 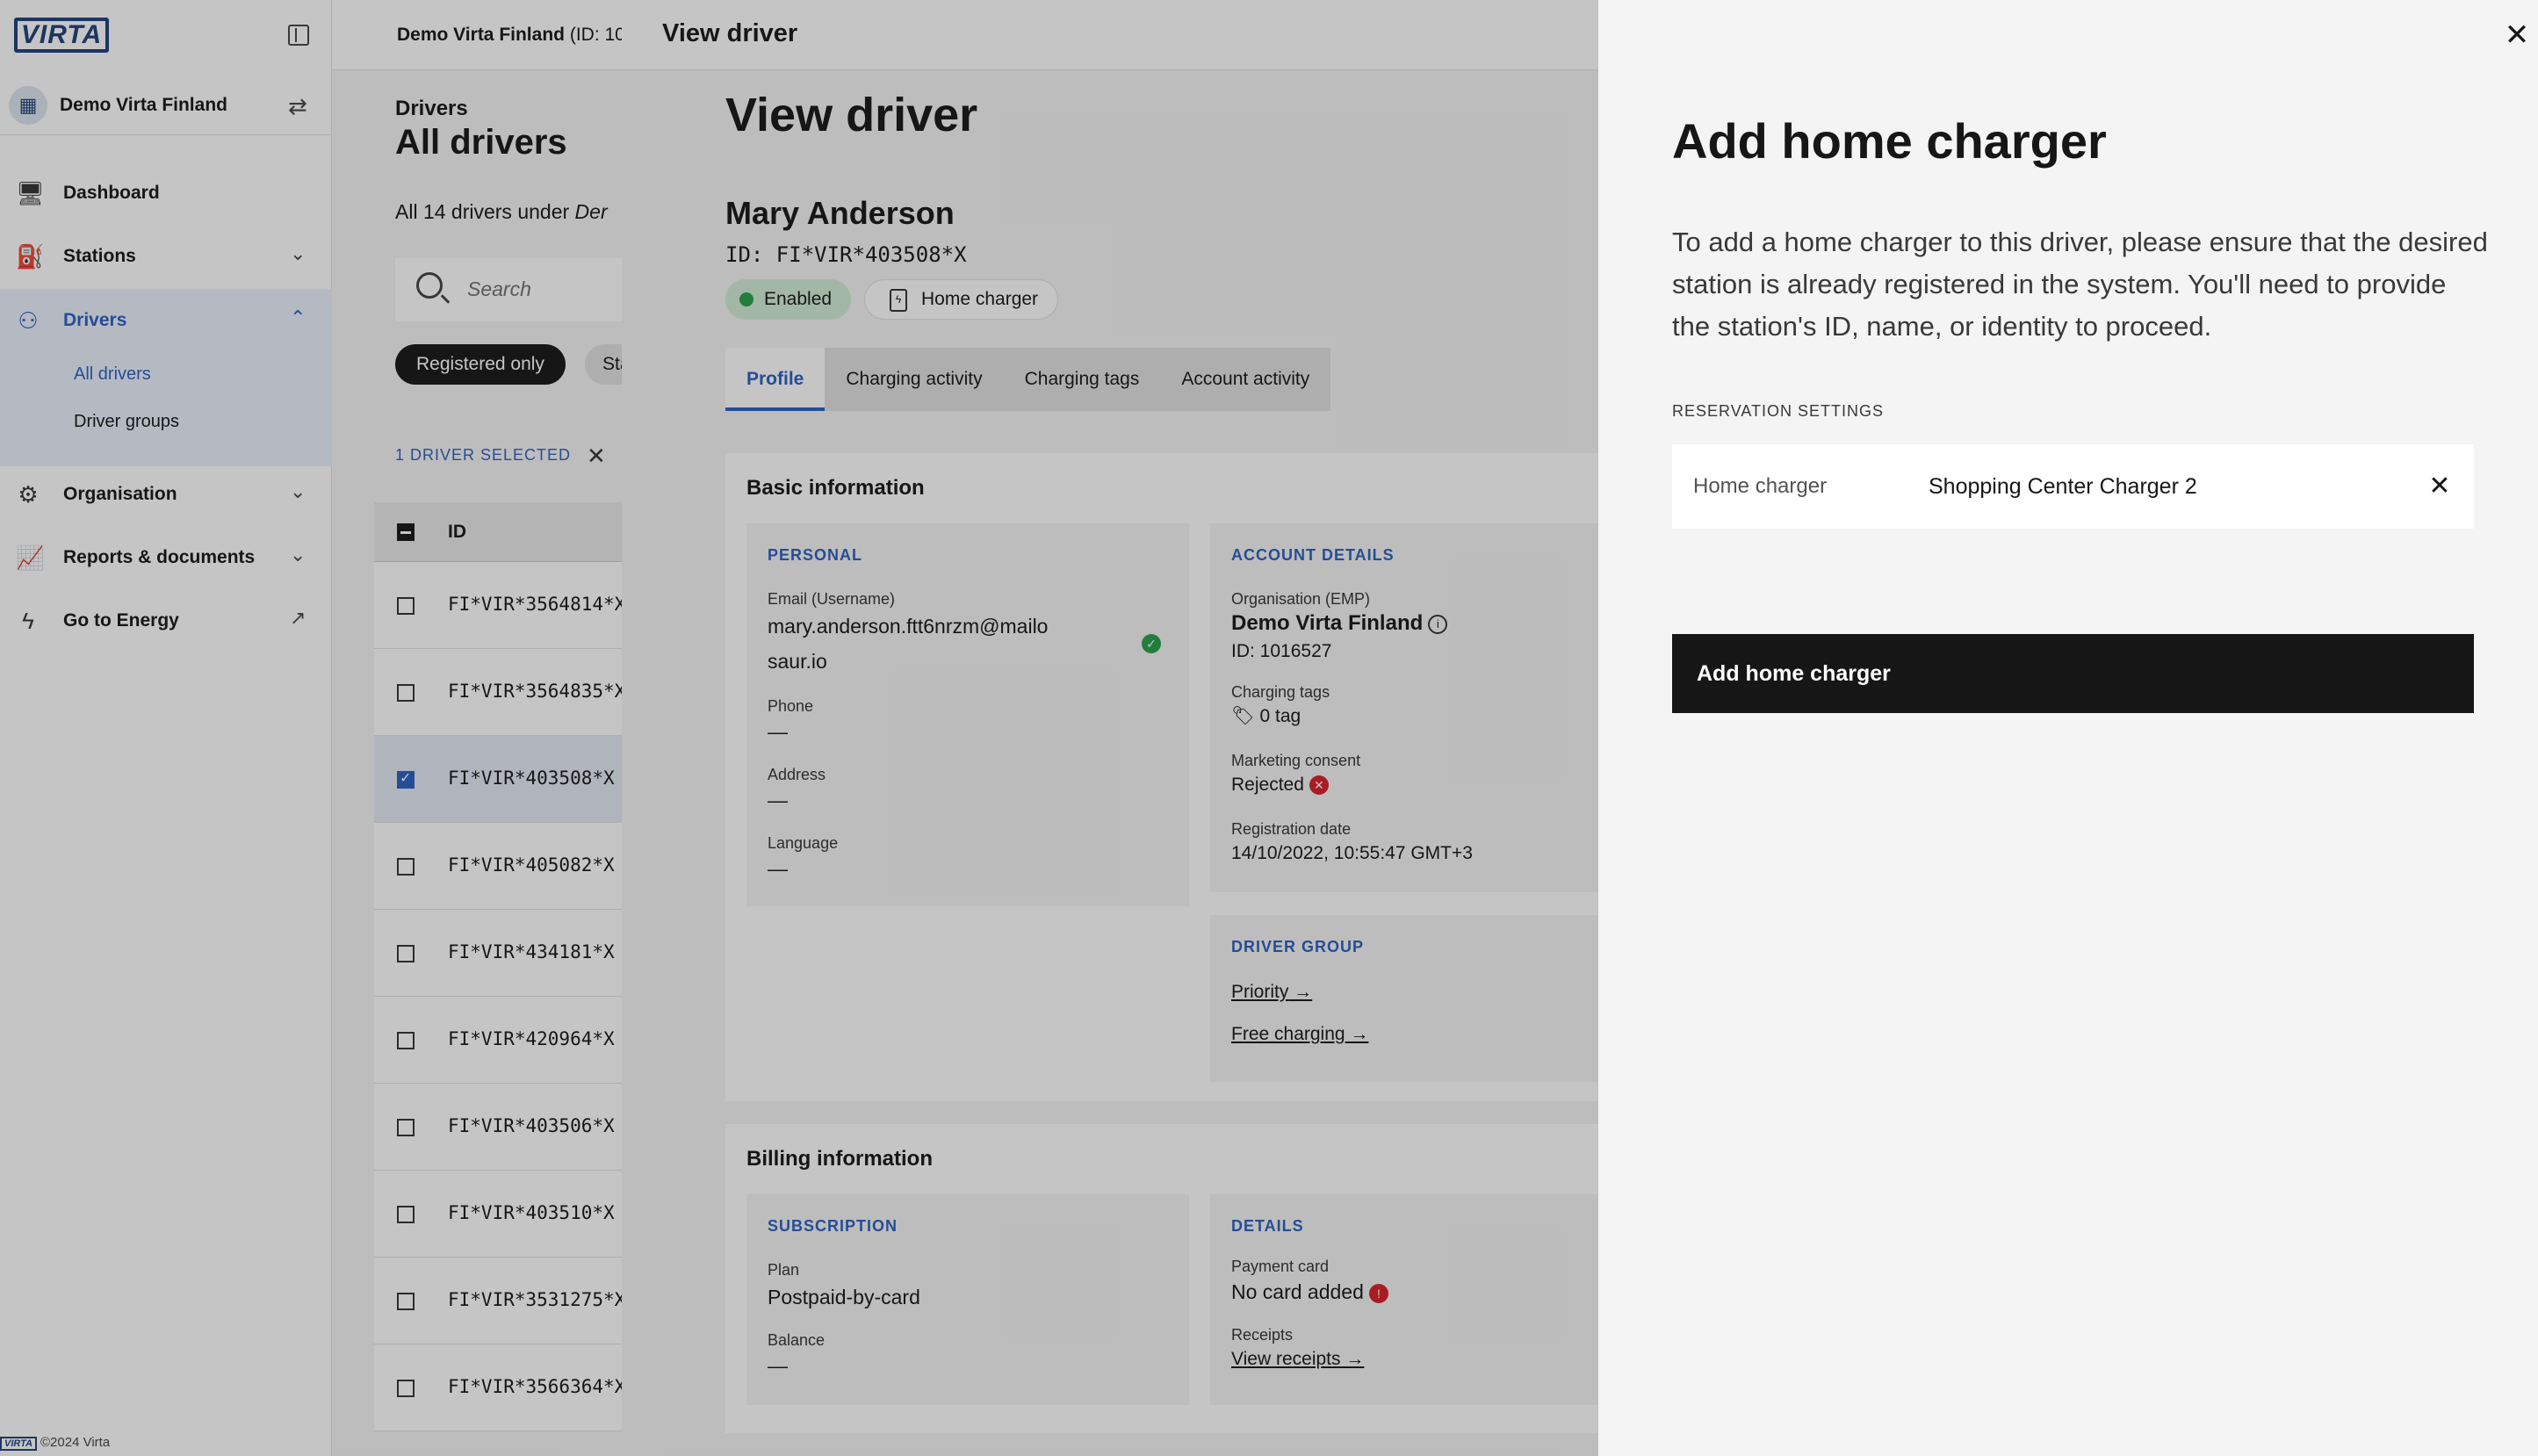 What do you see at coordinates (1778, 411) in the screenshot?
I see `reservation-settings-label: RESERVATION SETTINGS` at bounding box center [1778, 411].